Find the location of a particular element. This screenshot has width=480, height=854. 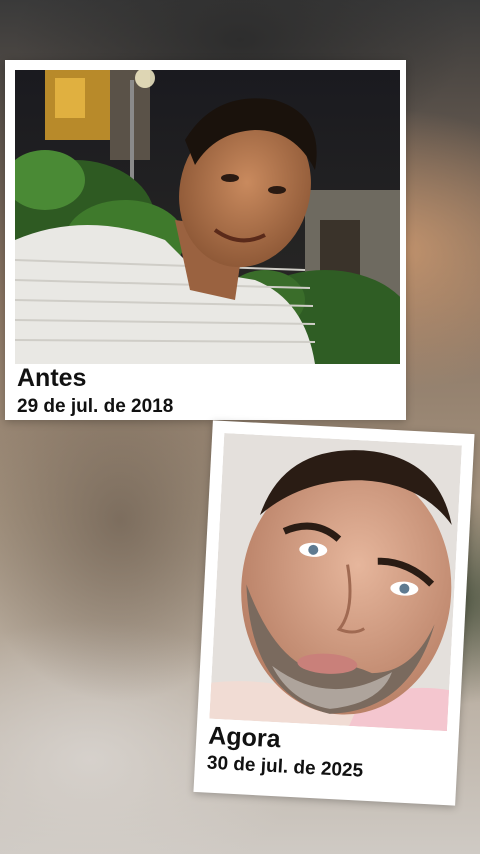

after-title: Agora is located at coordinates (244, 737).